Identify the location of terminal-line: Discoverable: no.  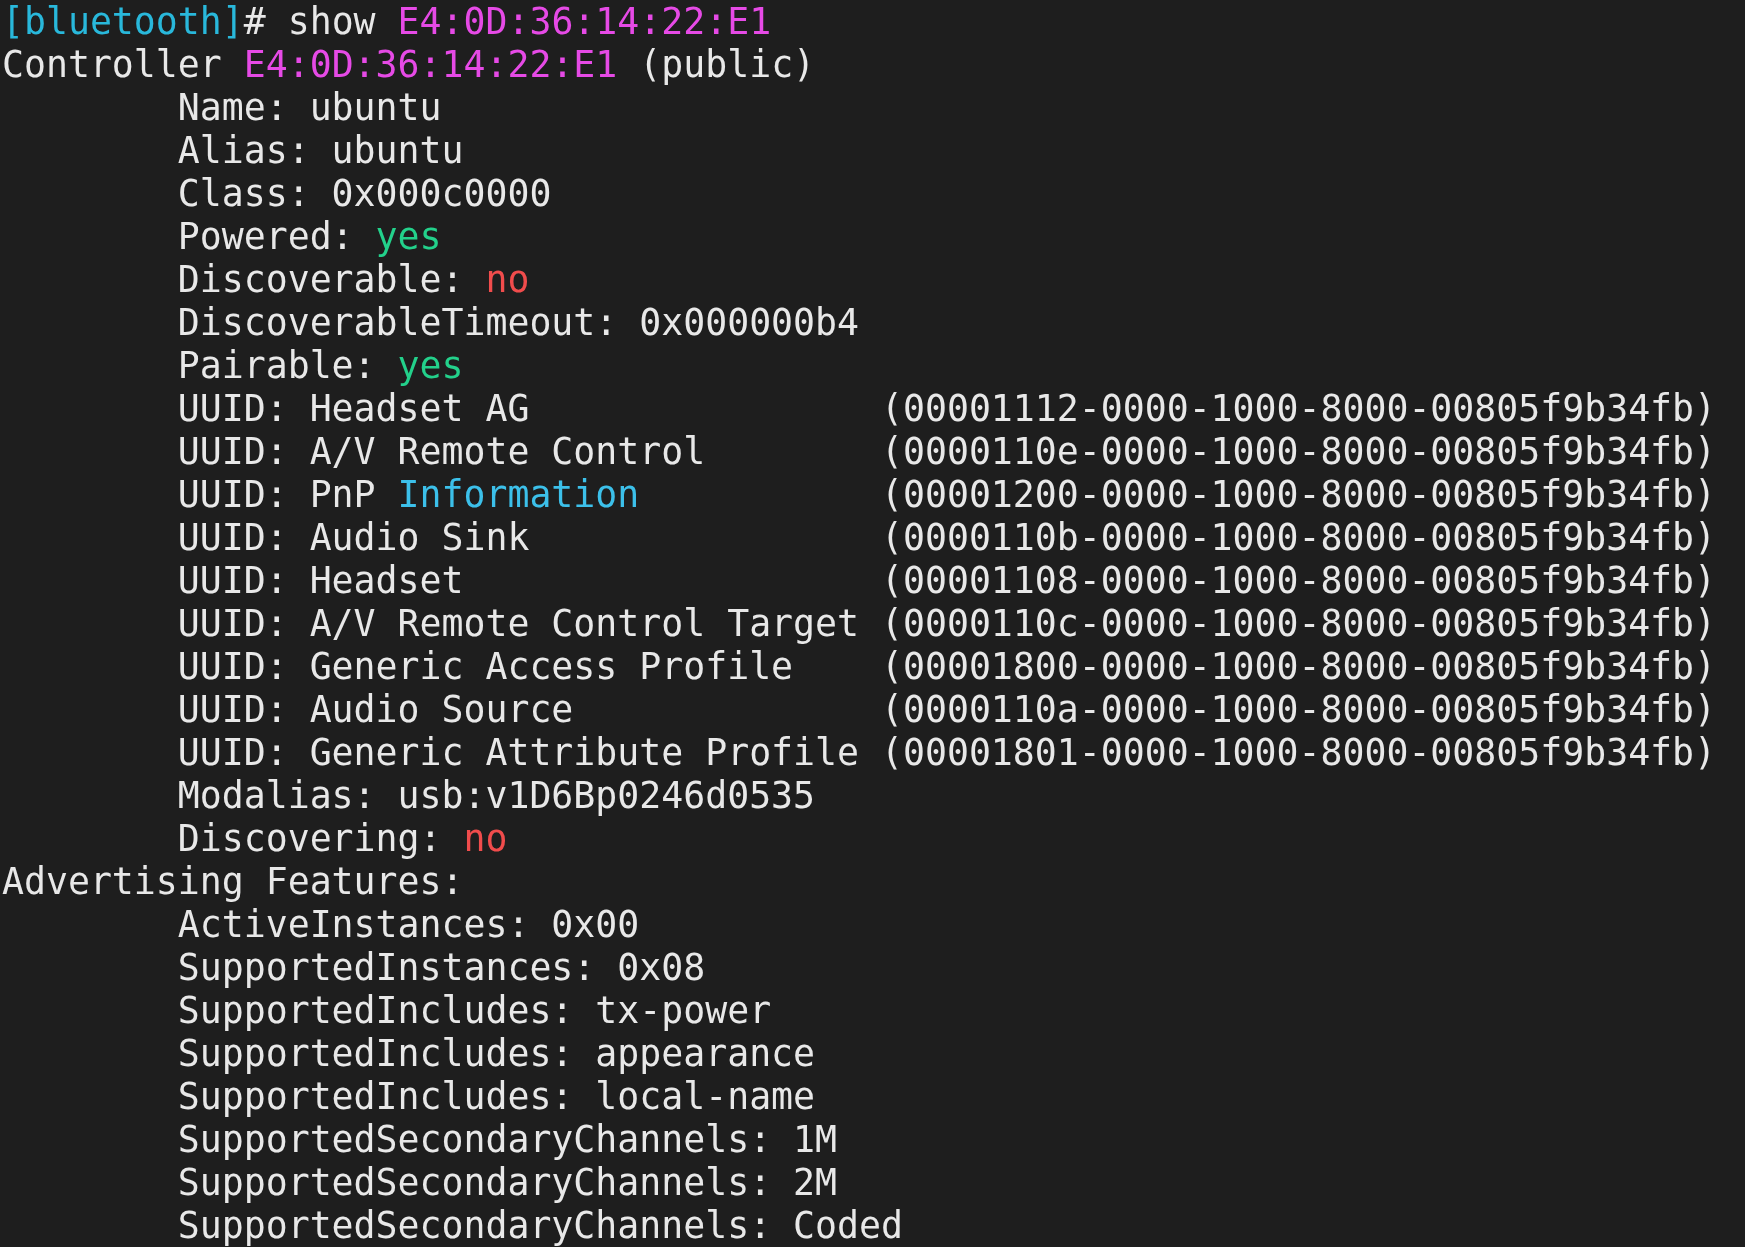
(353, 279).